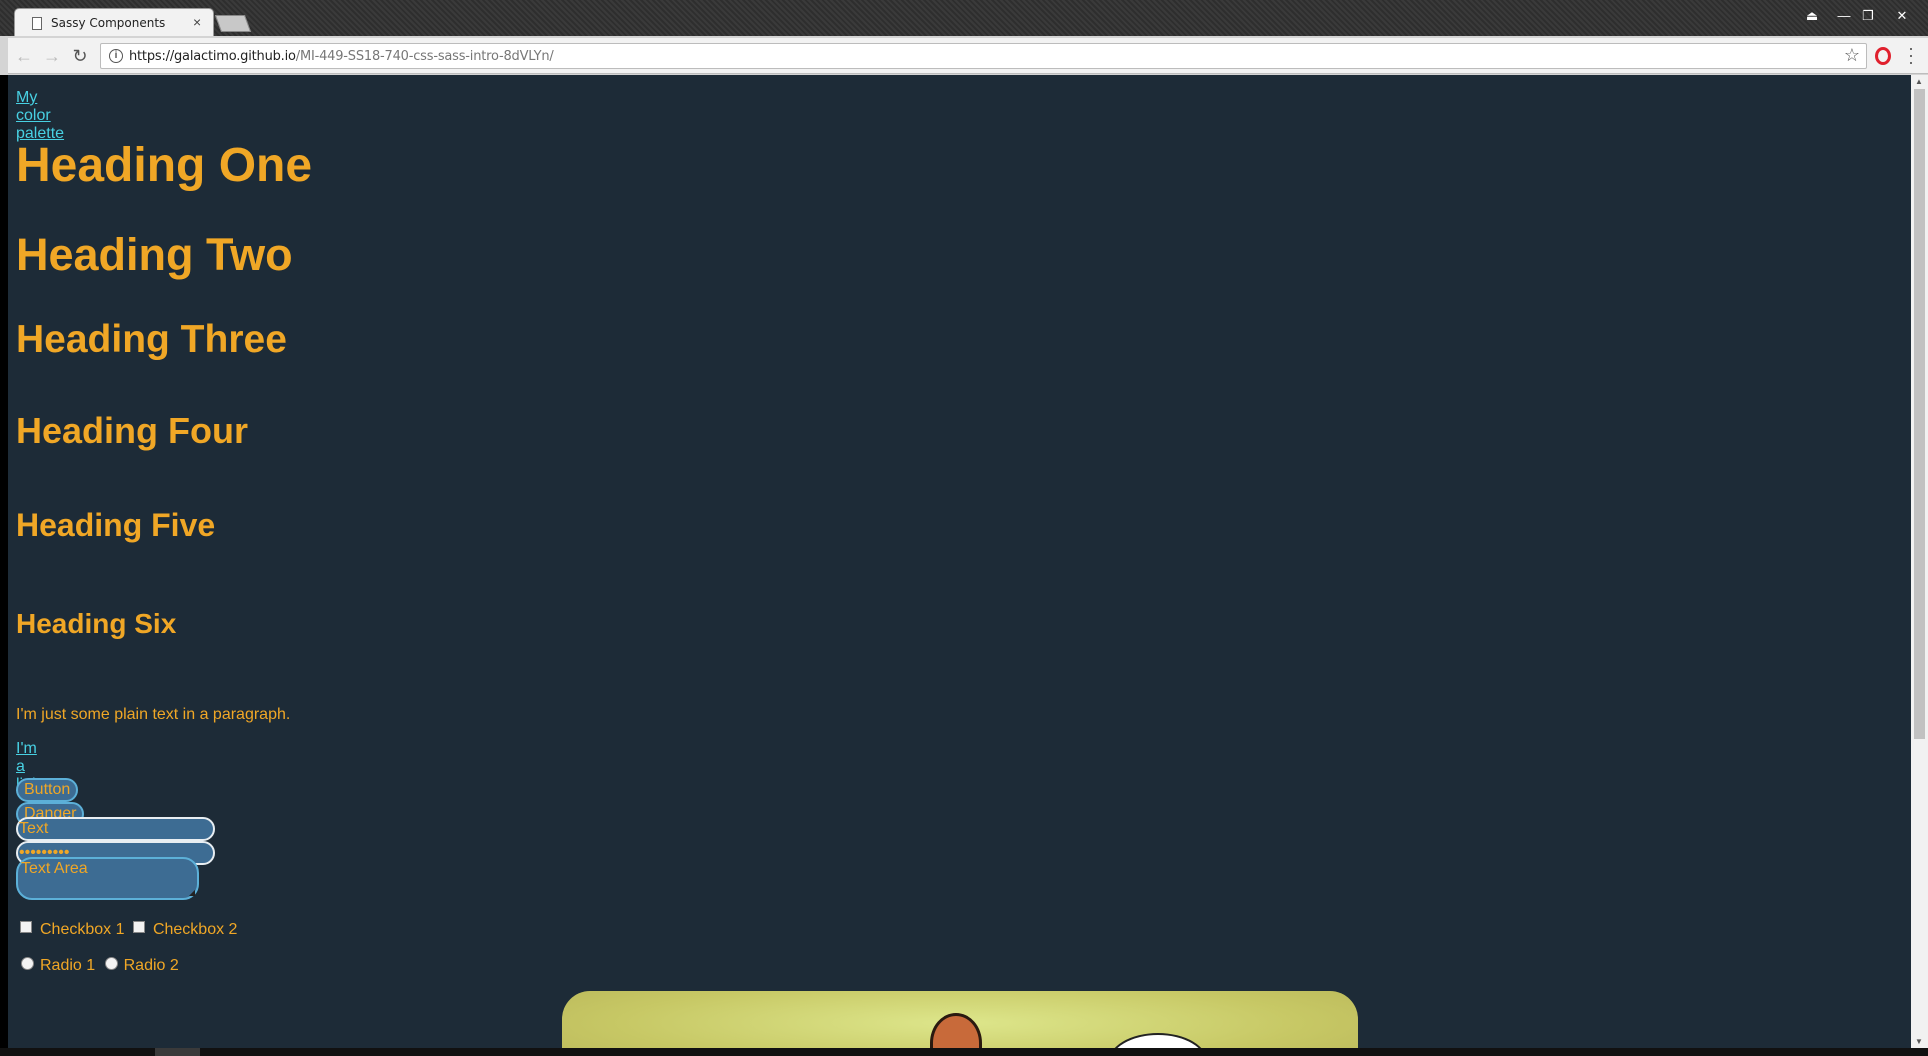 This screenshot has width=1928, height=1056. What do you see at coordinates (424, 56) in the screenshot?
I see `url-path: /MI-449-SS18-740-css-sass-intro-8dVLYn/` at bounding box center [424, 56].